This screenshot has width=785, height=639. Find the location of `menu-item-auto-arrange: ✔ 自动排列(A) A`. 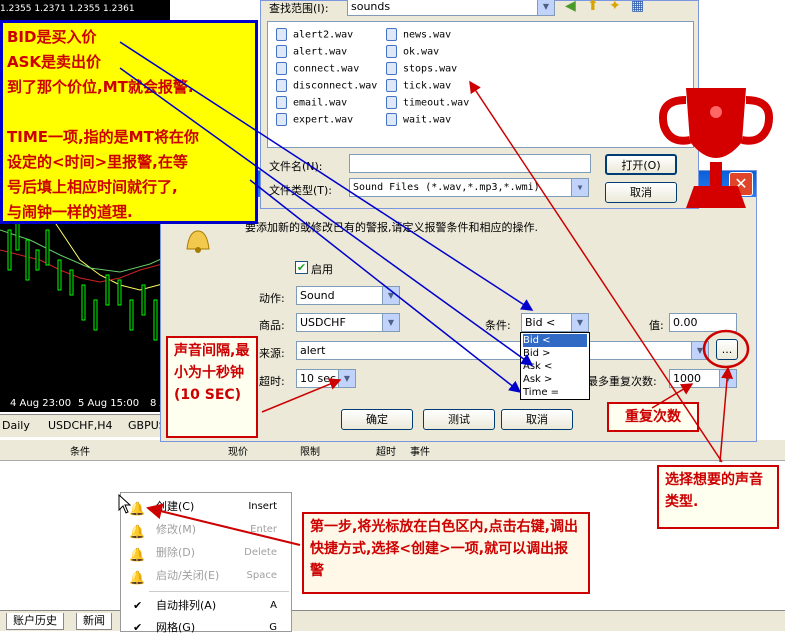

menu-item-auto-arrange: ✔ 自动排列(A) A is located at coordinates (206, 606).